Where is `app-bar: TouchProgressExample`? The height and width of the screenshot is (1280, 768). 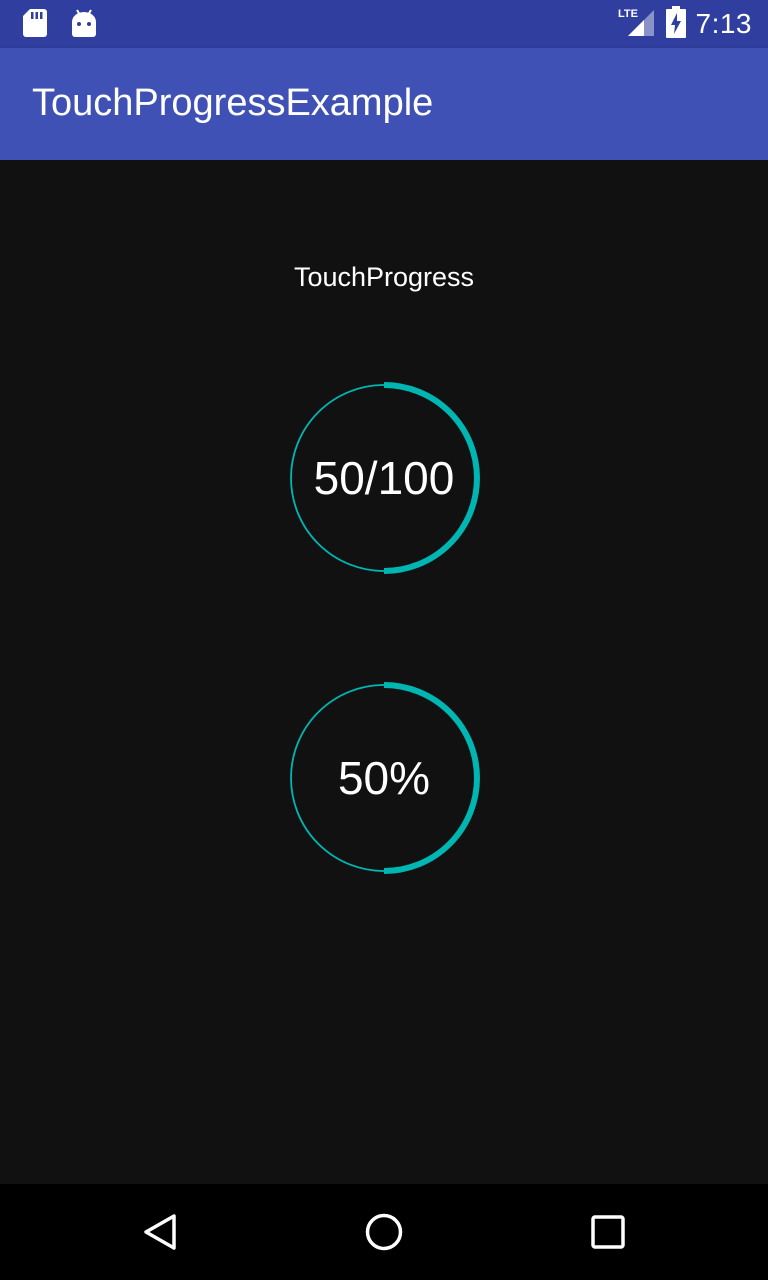
app-bar: TouchProgressExample is located at coordinates (384, 104).